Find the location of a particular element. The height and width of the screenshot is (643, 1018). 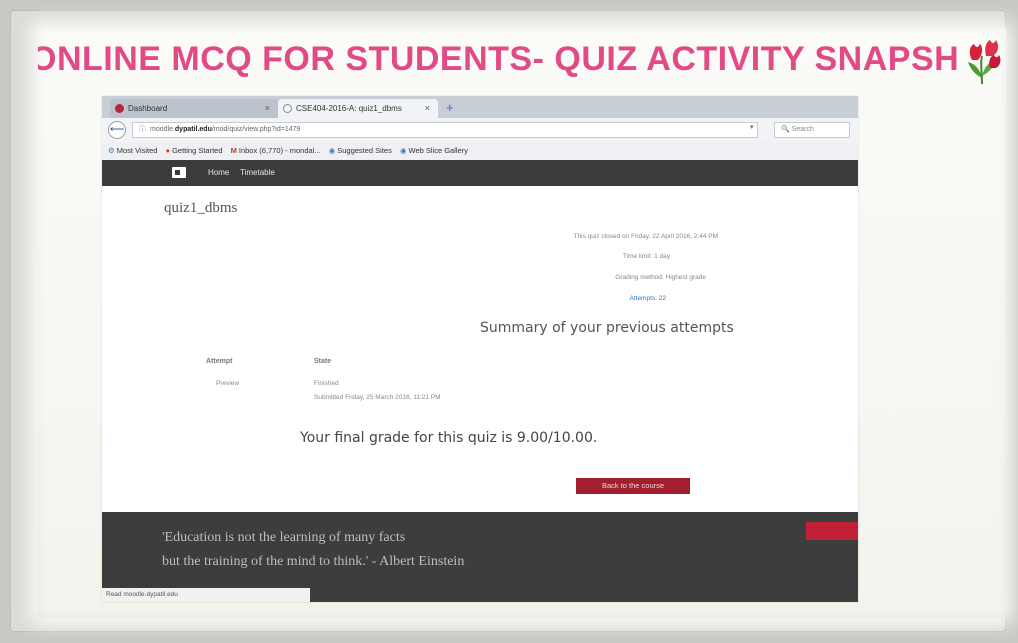

firefox-icon: ● is located at coordinates (168, 150).